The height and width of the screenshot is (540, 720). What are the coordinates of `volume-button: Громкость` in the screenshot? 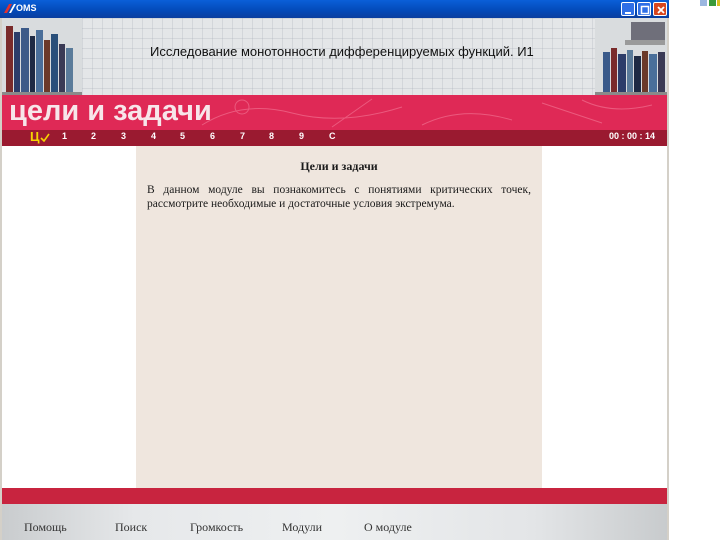 It's located at (216, 527).